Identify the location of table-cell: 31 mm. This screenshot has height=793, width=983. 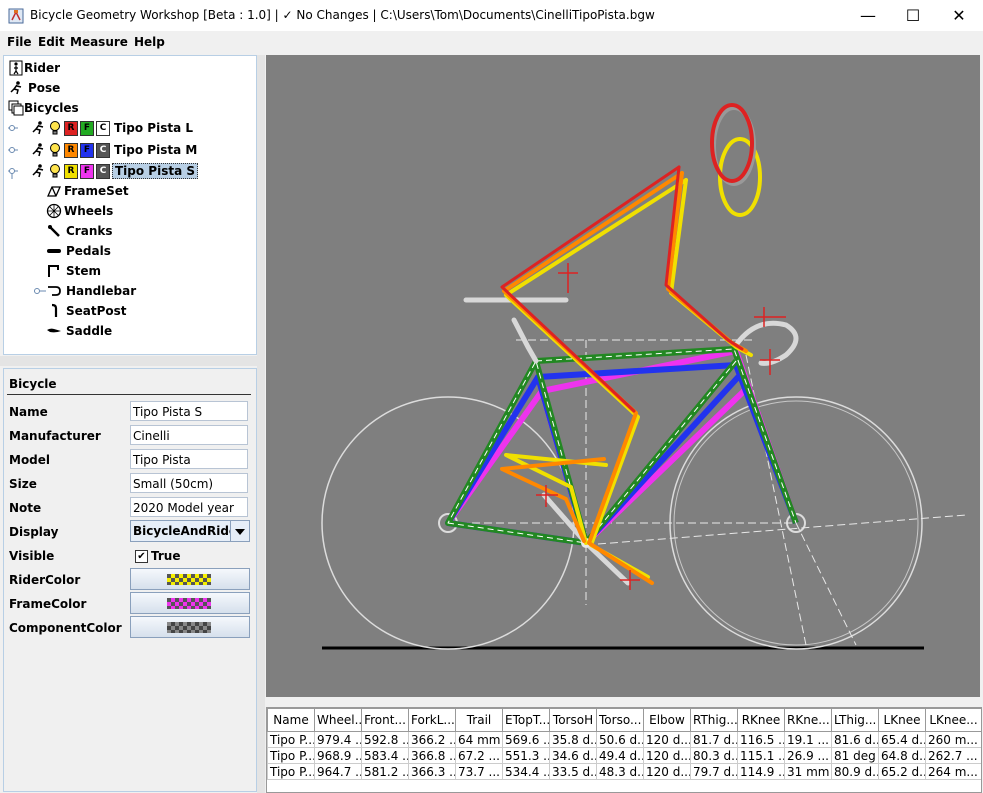
(808, 771).